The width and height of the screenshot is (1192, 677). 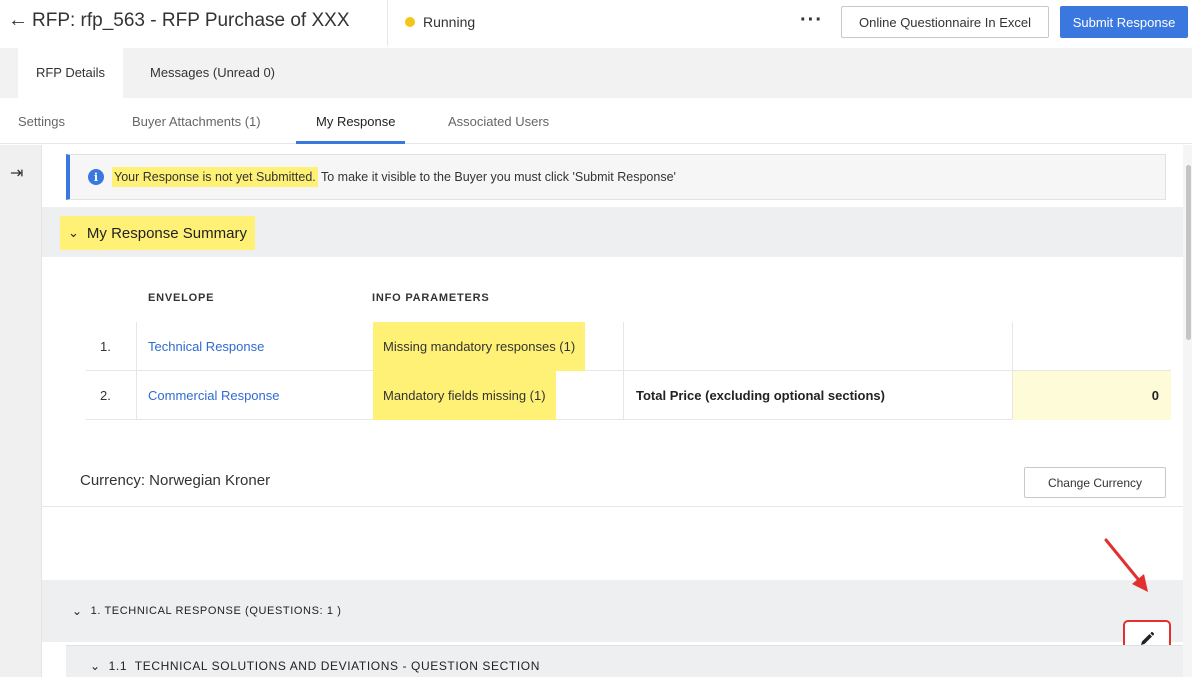 I want to click on technical-response-toggle: ⌄ 1. TECHNICAL RESPONSE (QUESTIONS: 1 ), so click(x=206, y=611).